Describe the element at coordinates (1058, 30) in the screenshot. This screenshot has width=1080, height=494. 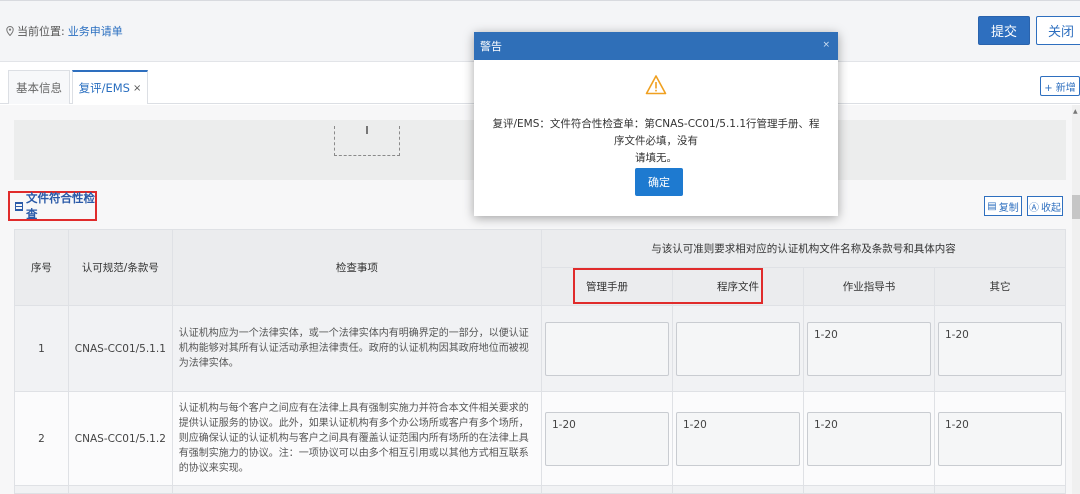
I see `close-button: 关闭` at that location.